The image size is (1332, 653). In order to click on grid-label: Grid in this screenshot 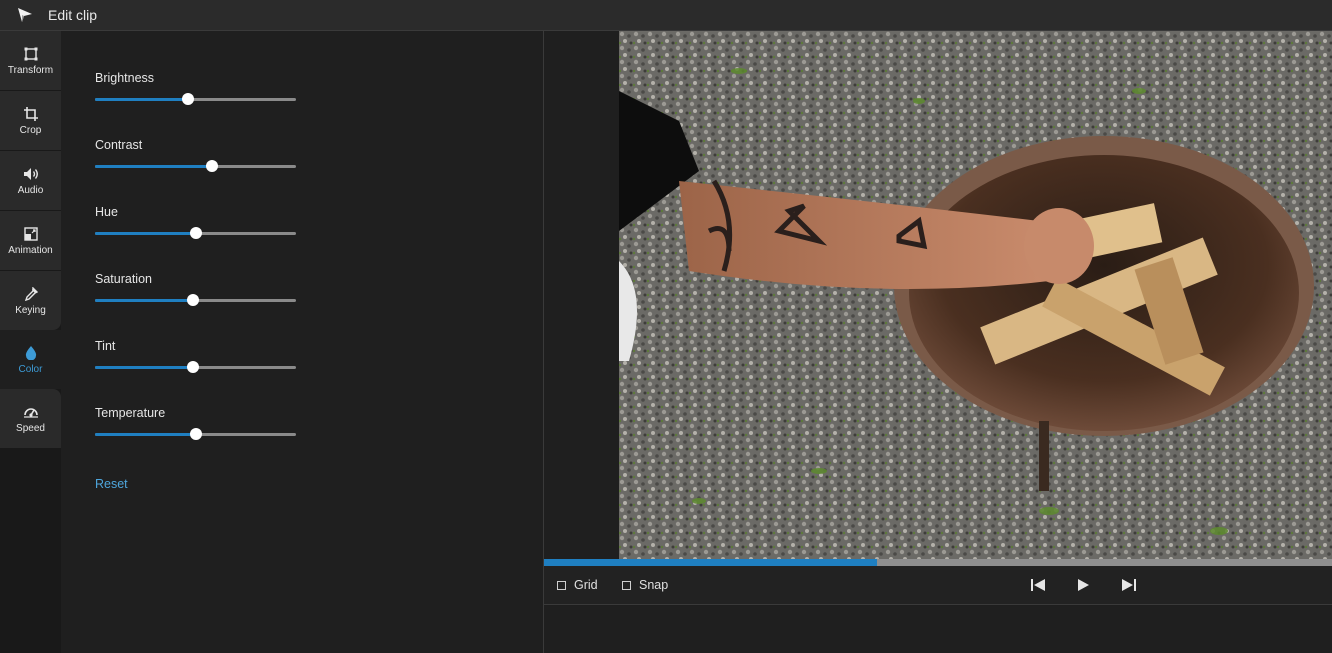, I will do `click(586, 585)`.